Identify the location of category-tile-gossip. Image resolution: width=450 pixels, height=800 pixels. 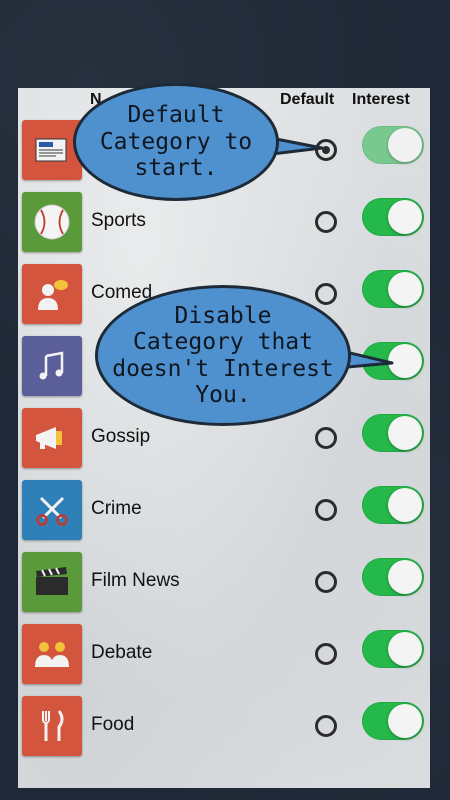
(52, 438).